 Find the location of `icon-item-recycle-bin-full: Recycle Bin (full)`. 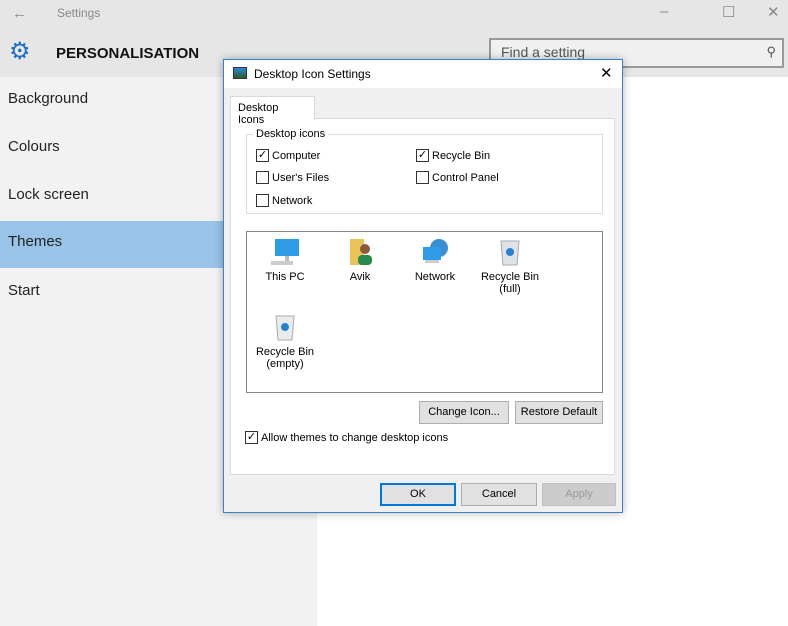

icon-item-recycle-bin-full: Recycle Bin (full) is located at coordinates (510, 266).